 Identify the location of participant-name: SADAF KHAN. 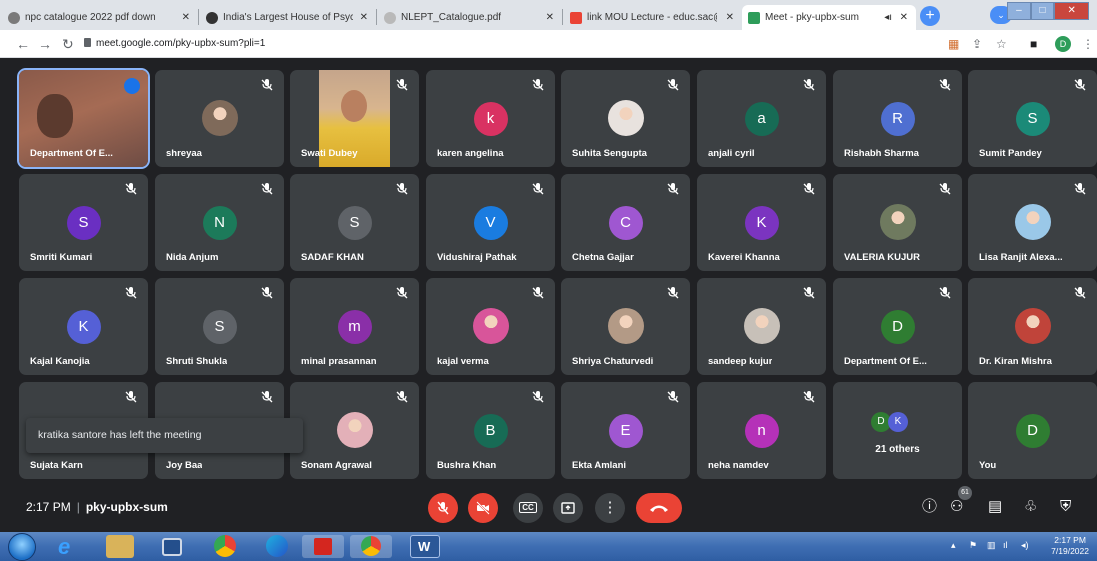
(332, 257).